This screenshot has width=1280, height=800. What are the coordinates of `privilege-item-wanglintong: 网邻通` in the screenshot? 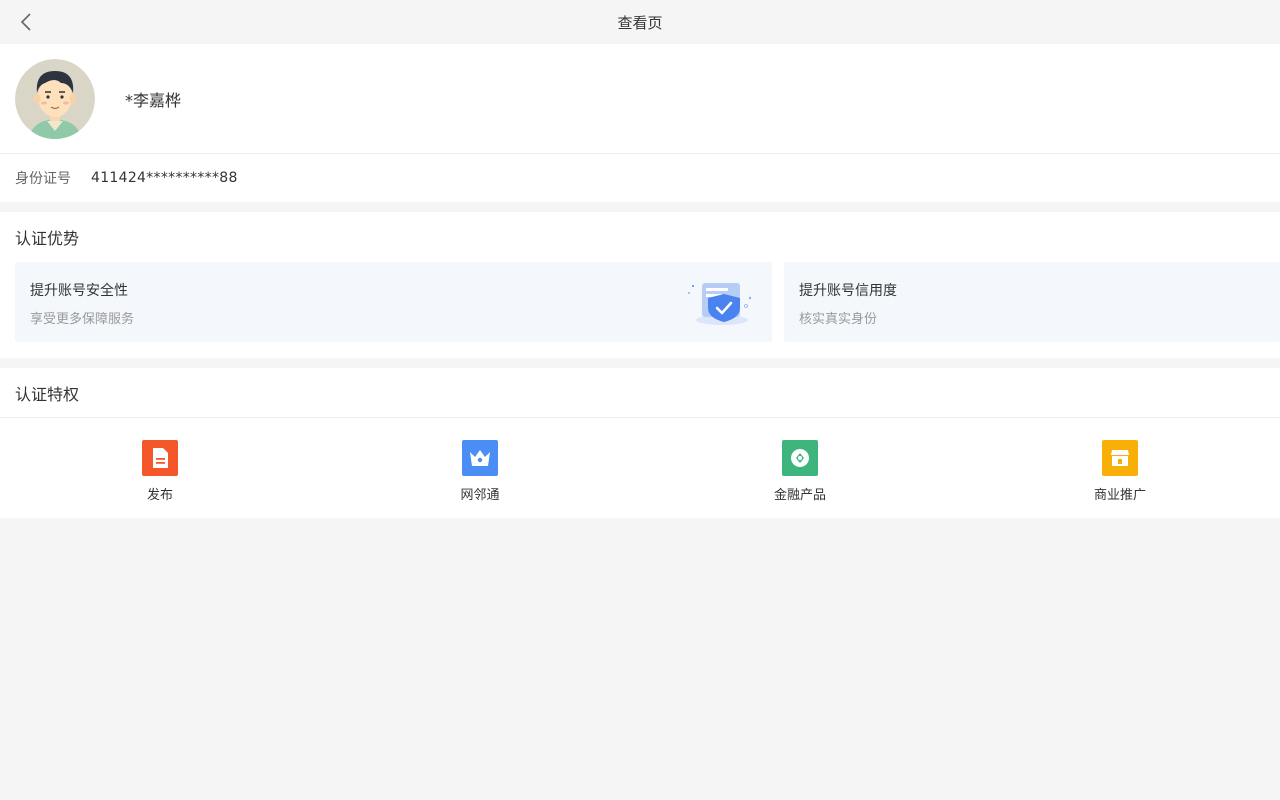 It's located at (480, 468).